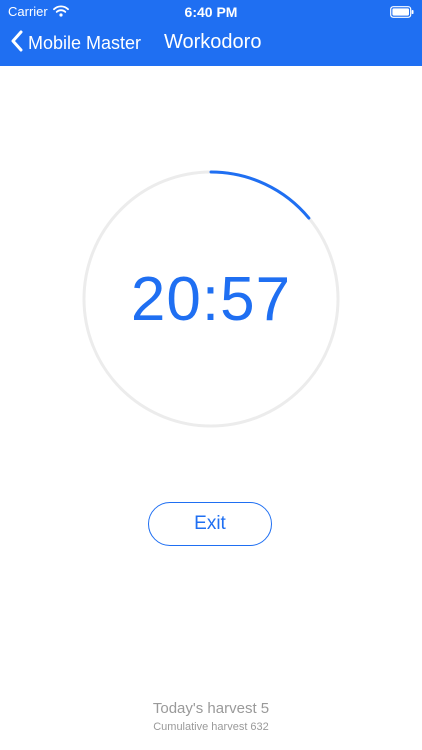 This screenshot has width=422, height=750. What do you see at coordinates (17, 43) in the screenshot?
I see `chevron-left-icon` at bounding box center [17, 43].